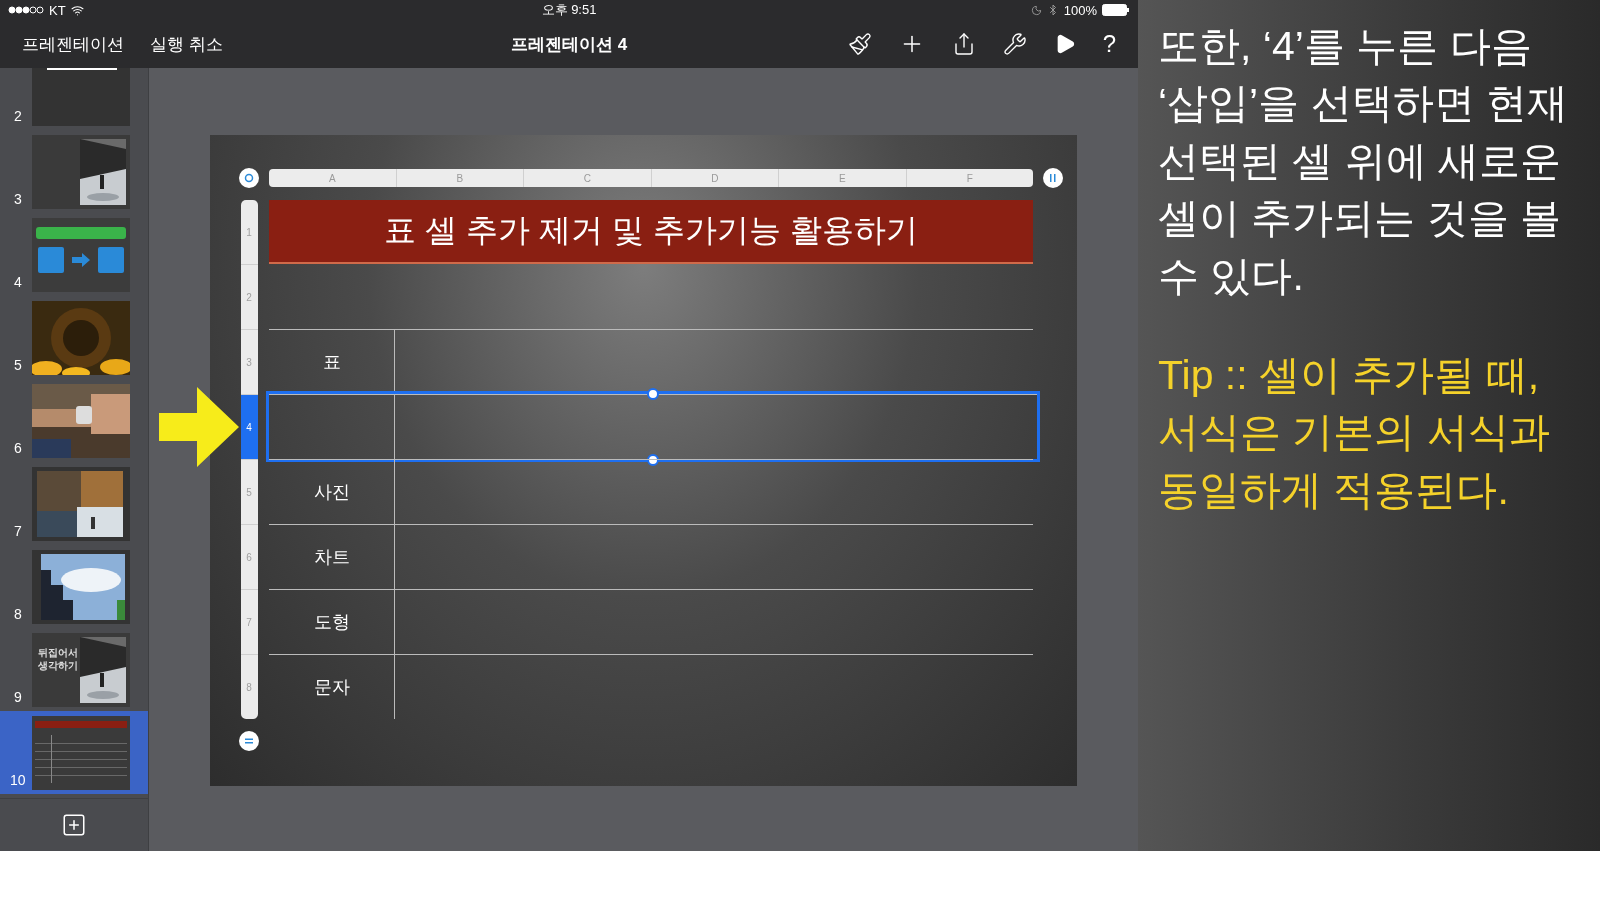  Describe the element at coordinates (57, 659) in the screenshot. I see `slide-title: 뒤집어서 생각하기` at that location.